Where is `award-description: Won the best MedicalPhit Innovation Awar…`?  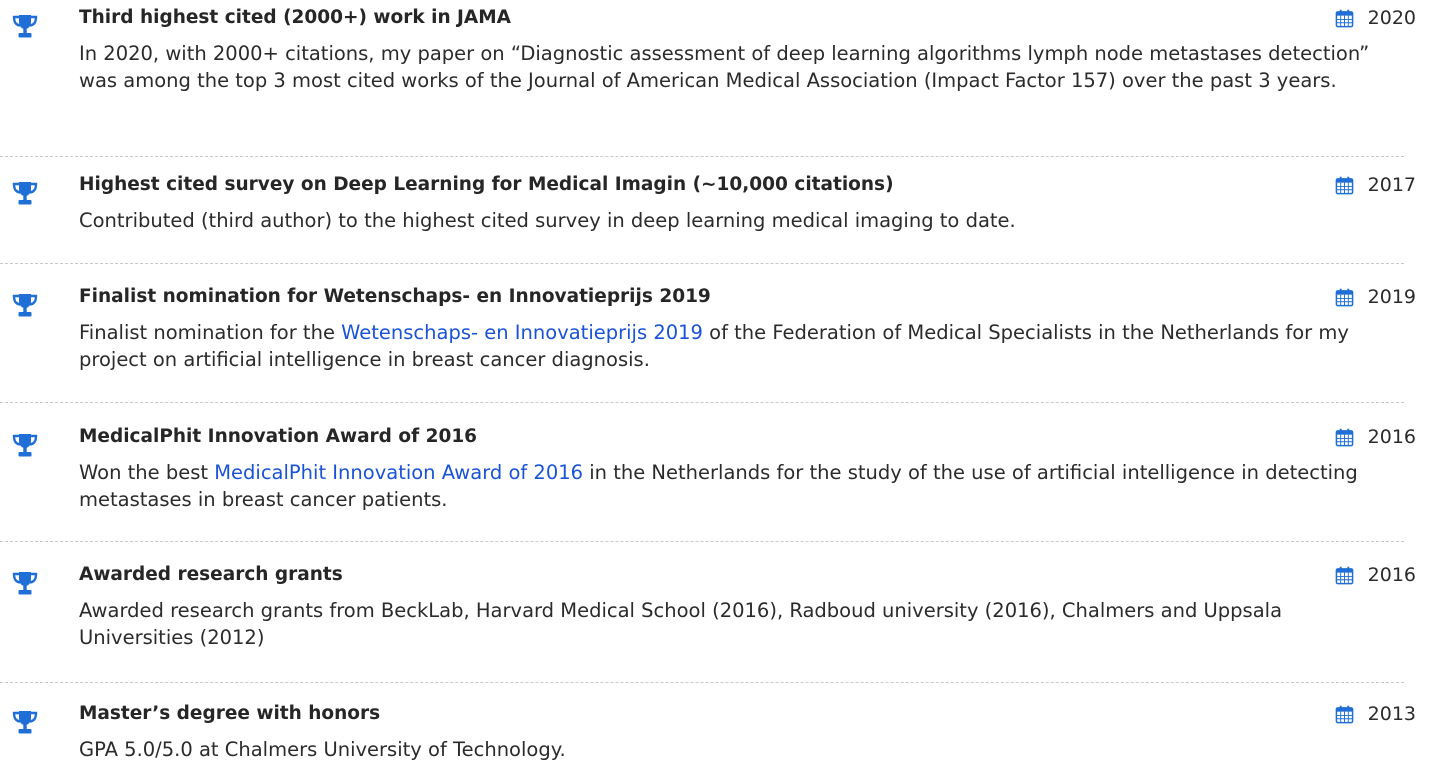
award-description: Won the best MedicalPhit Innovation Awar… is located at coordinates (747, 486).